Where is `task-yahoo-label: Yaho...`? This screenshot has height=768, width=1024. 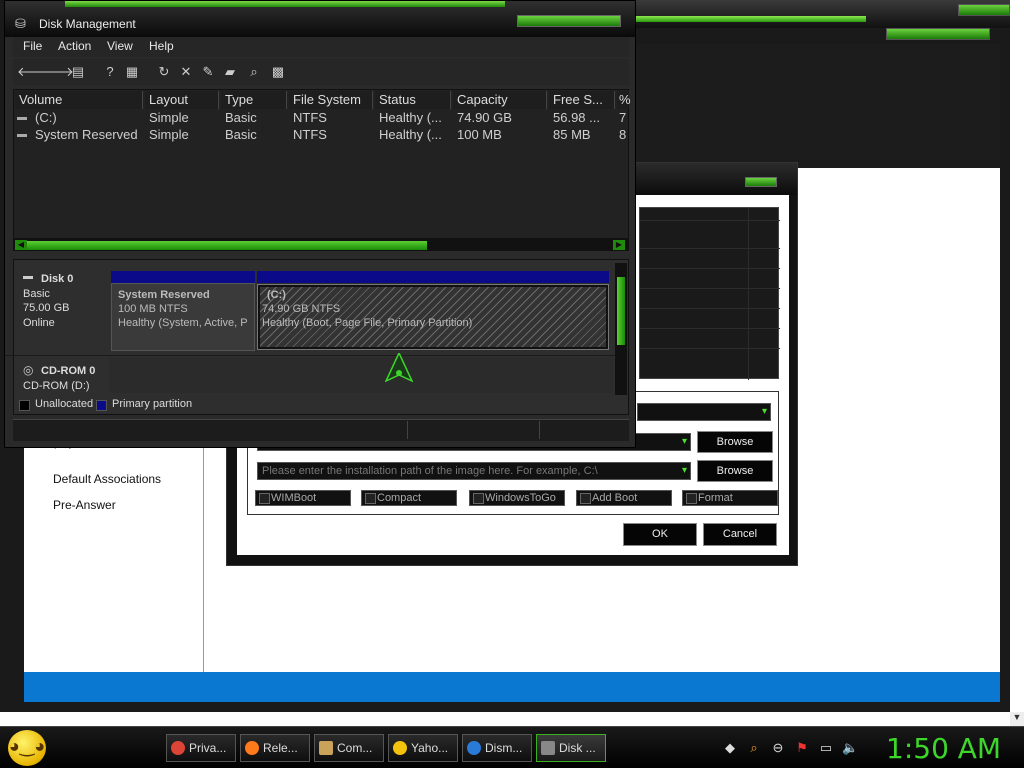
task-yahoo-label: Yaho... is located at coordinates (430, 748).